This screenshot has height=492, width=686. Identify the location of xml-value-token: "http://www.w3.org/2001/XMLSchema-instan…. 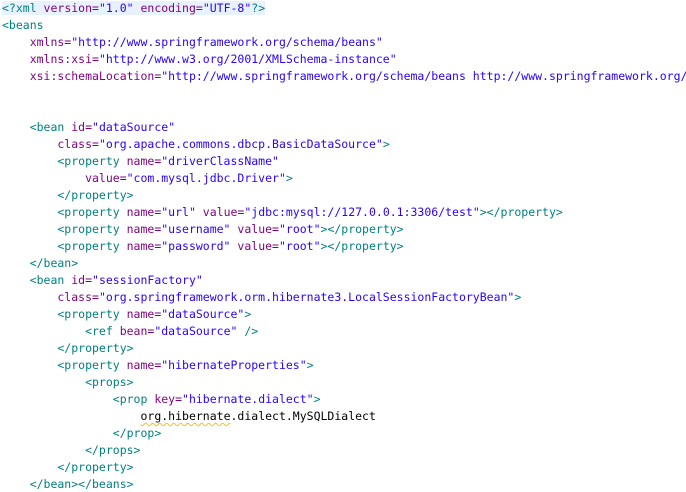
(247, 59).